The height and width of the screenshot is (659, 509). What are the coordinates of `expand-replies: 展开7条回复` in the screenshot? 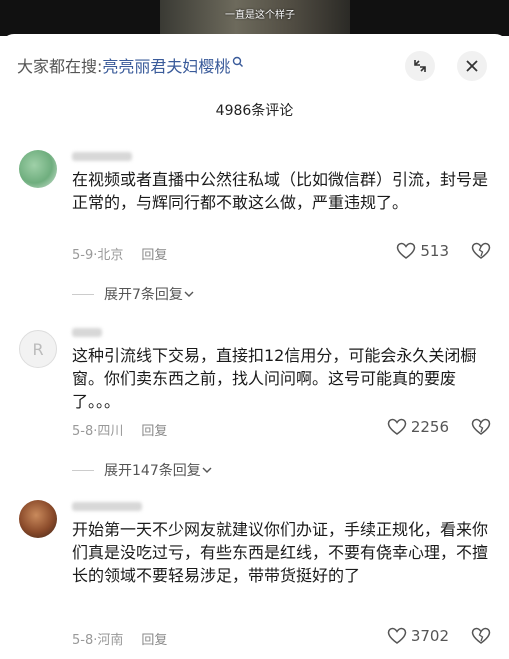 It's located at (133, 294).